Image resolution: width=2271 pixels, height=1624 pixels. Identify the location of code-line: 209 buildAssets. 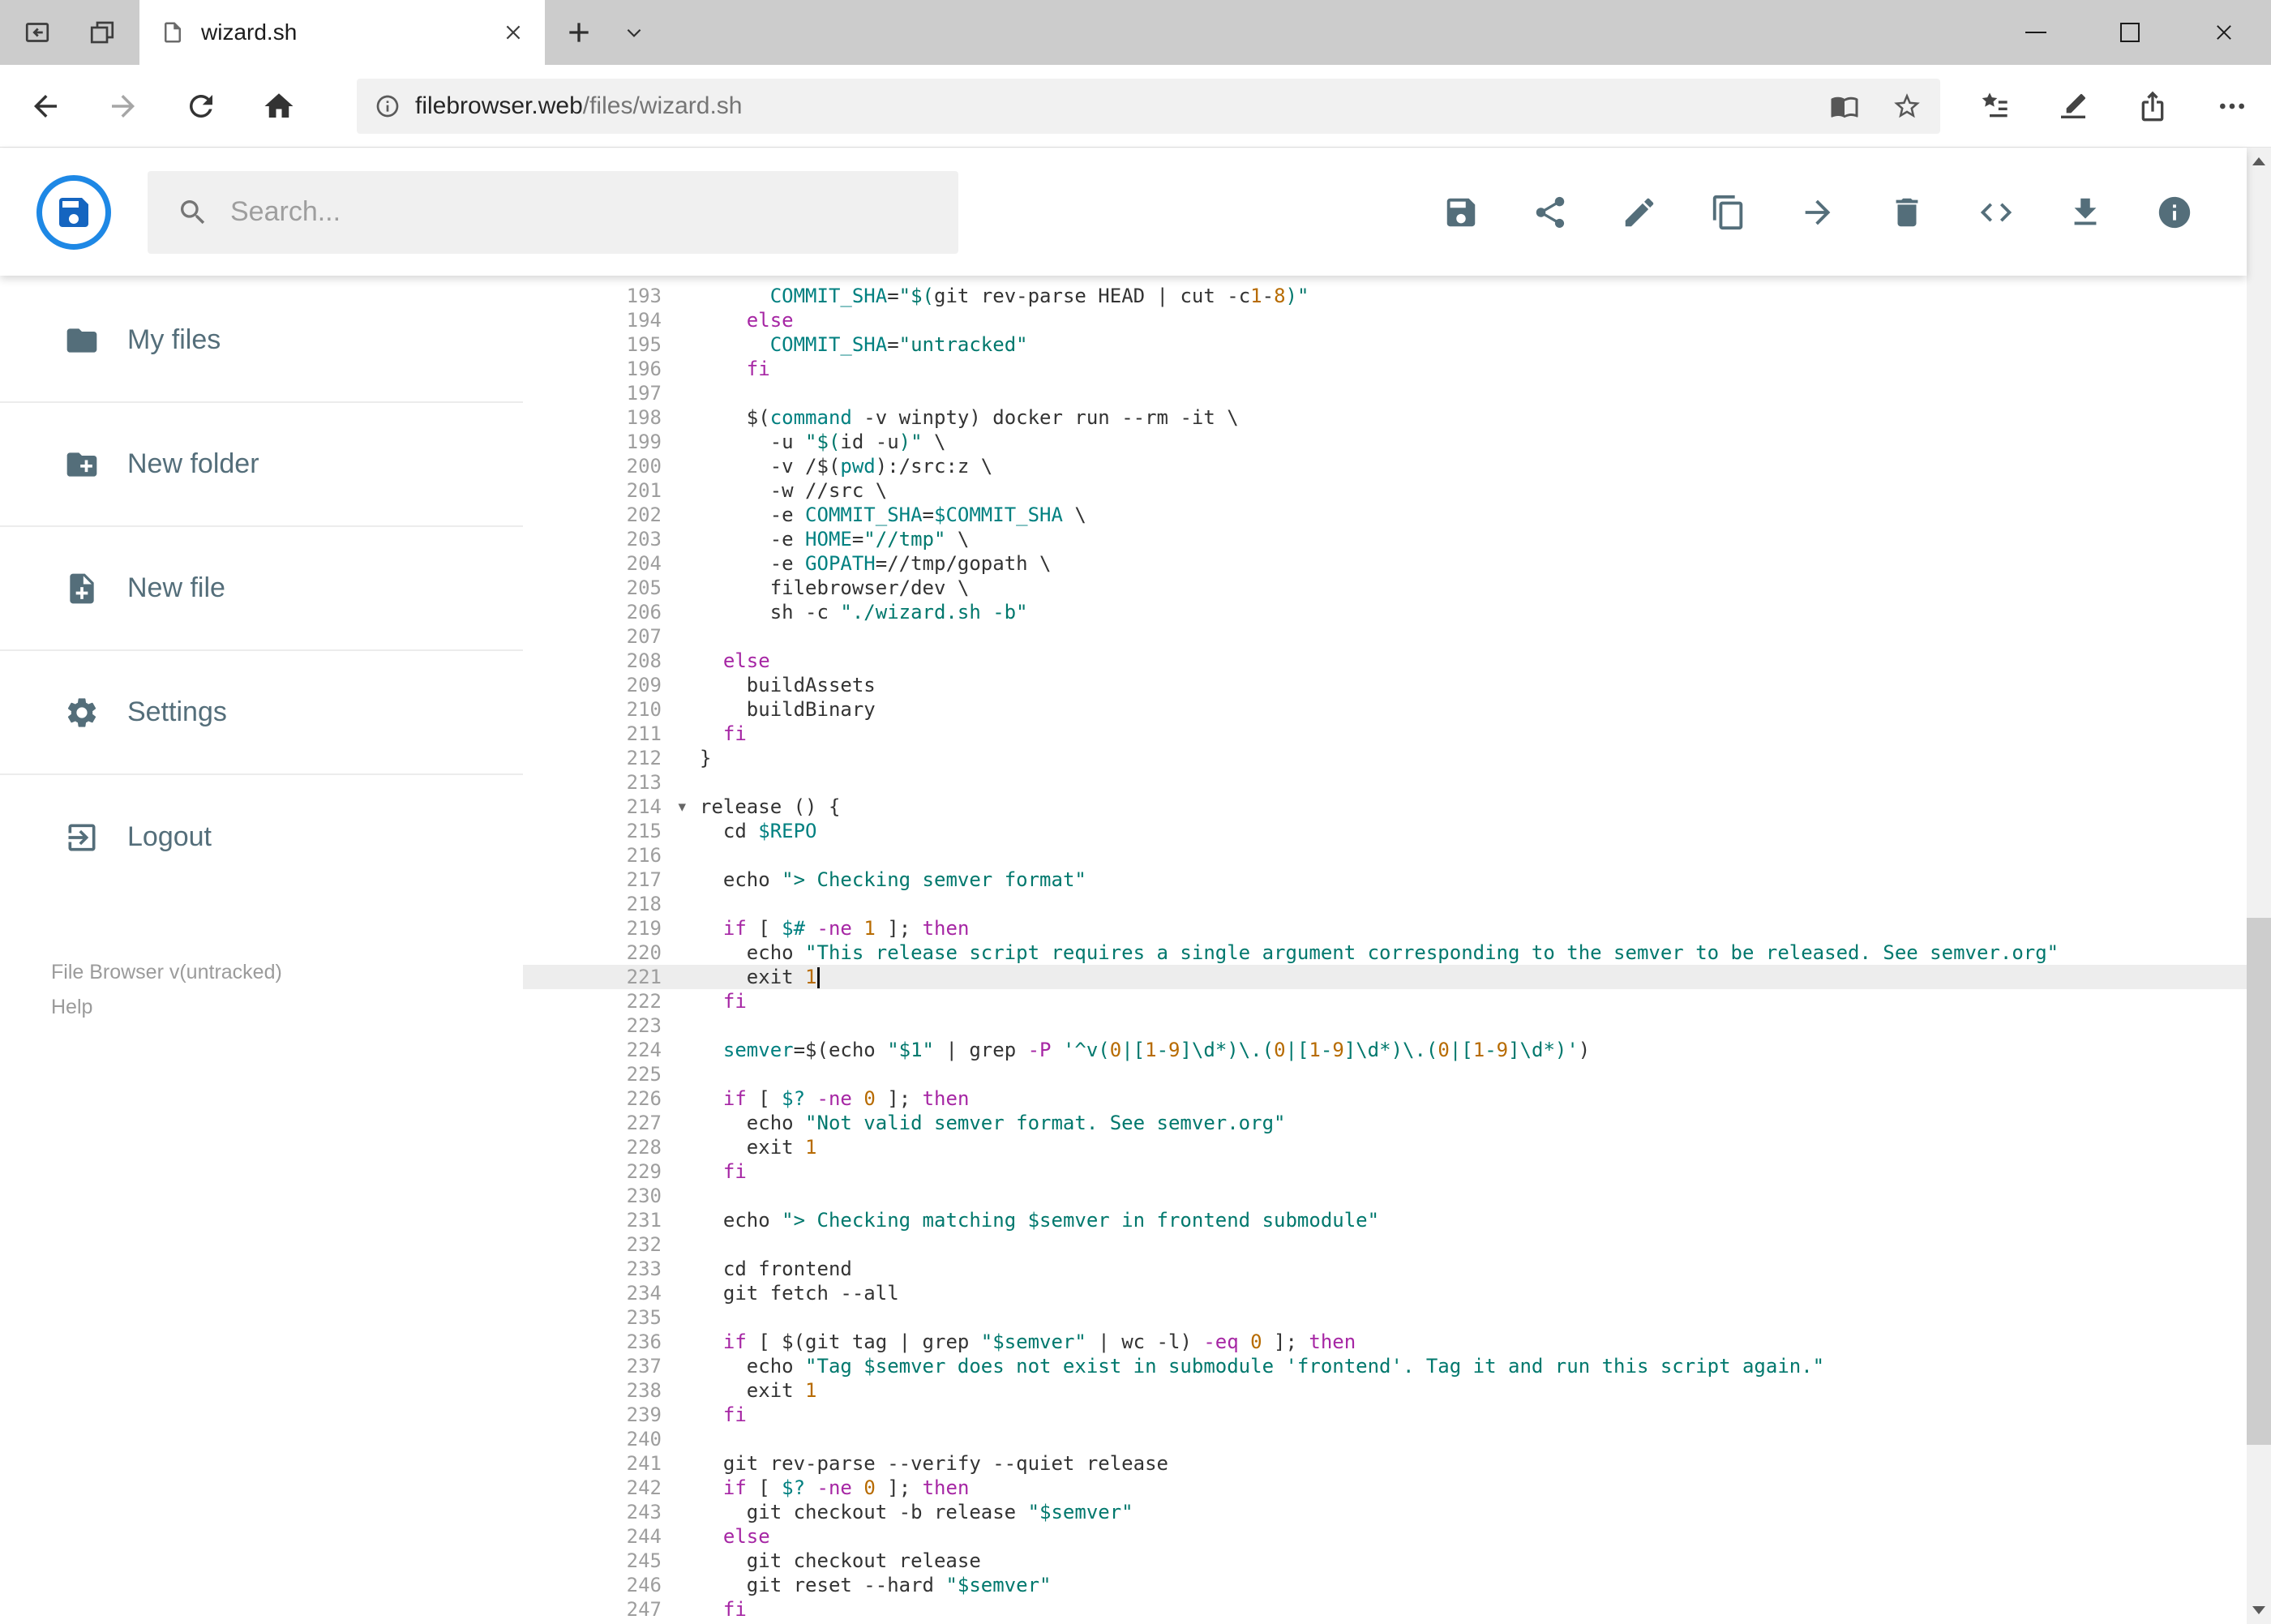
(1385, 685).